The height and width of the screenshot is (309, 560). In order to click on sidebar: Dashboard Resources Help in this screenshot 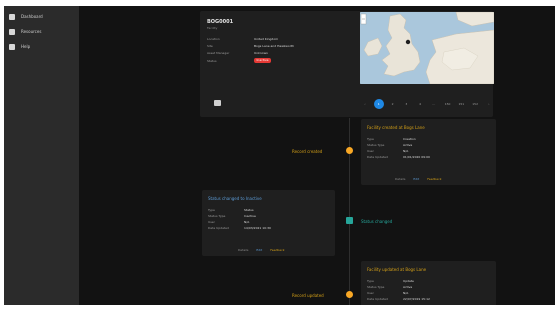, I will do `click(41, 155)`.